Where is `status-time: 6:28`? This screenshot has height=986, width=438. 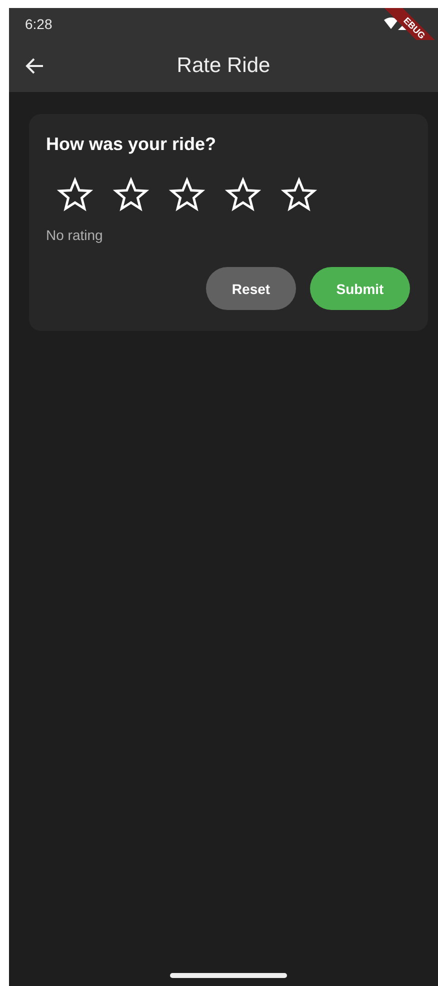
status-time: 6:28 is located at coordinates (38, 24).